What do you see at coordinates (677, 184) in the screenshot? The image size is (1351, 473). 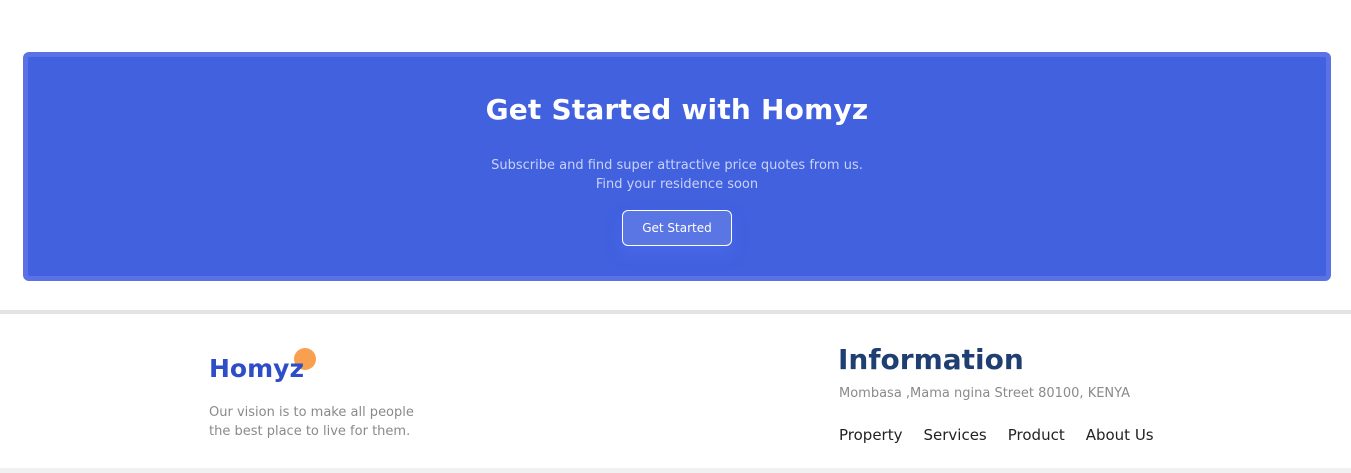 I see `banner-subtitle-line-2: Find your residence soon` at bounding box center [677, 184].